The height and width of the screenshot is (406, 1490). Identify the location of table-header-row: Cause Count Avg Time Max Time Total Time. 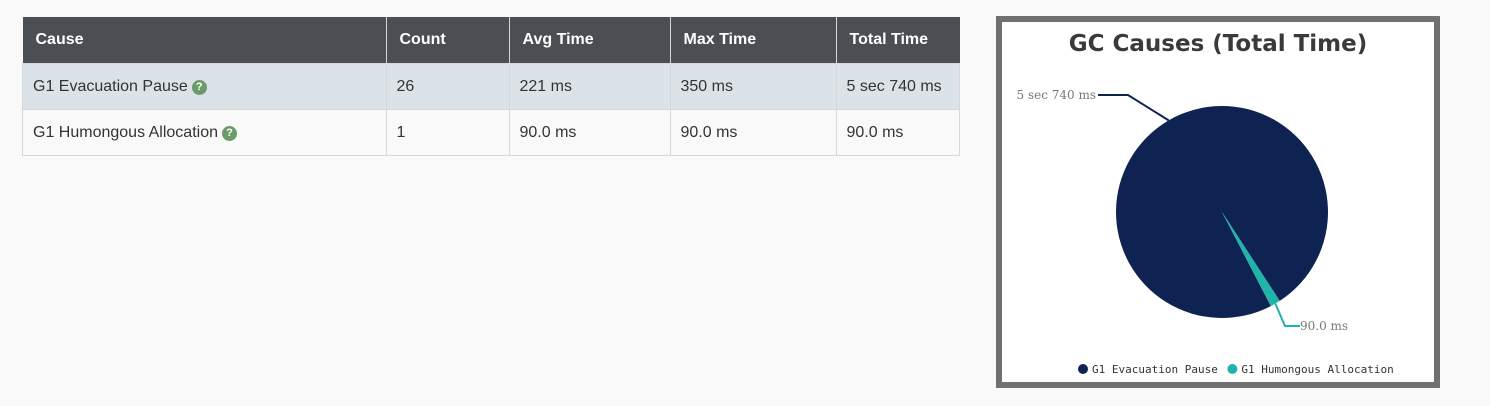
(491, 40).